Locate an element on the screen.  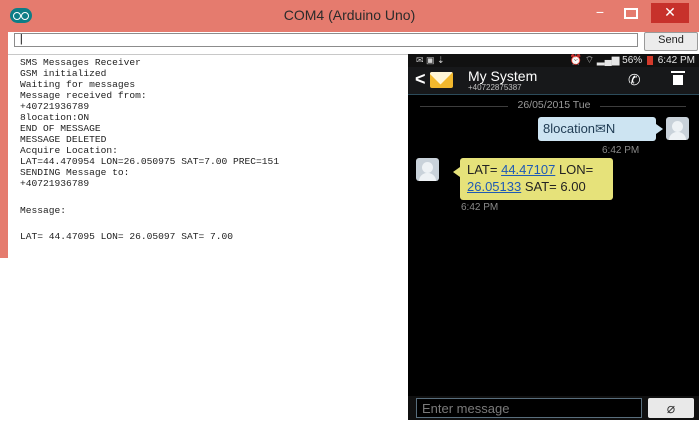
incoming-timestamp: 6:42 PM is located at coordinates (480, 207).